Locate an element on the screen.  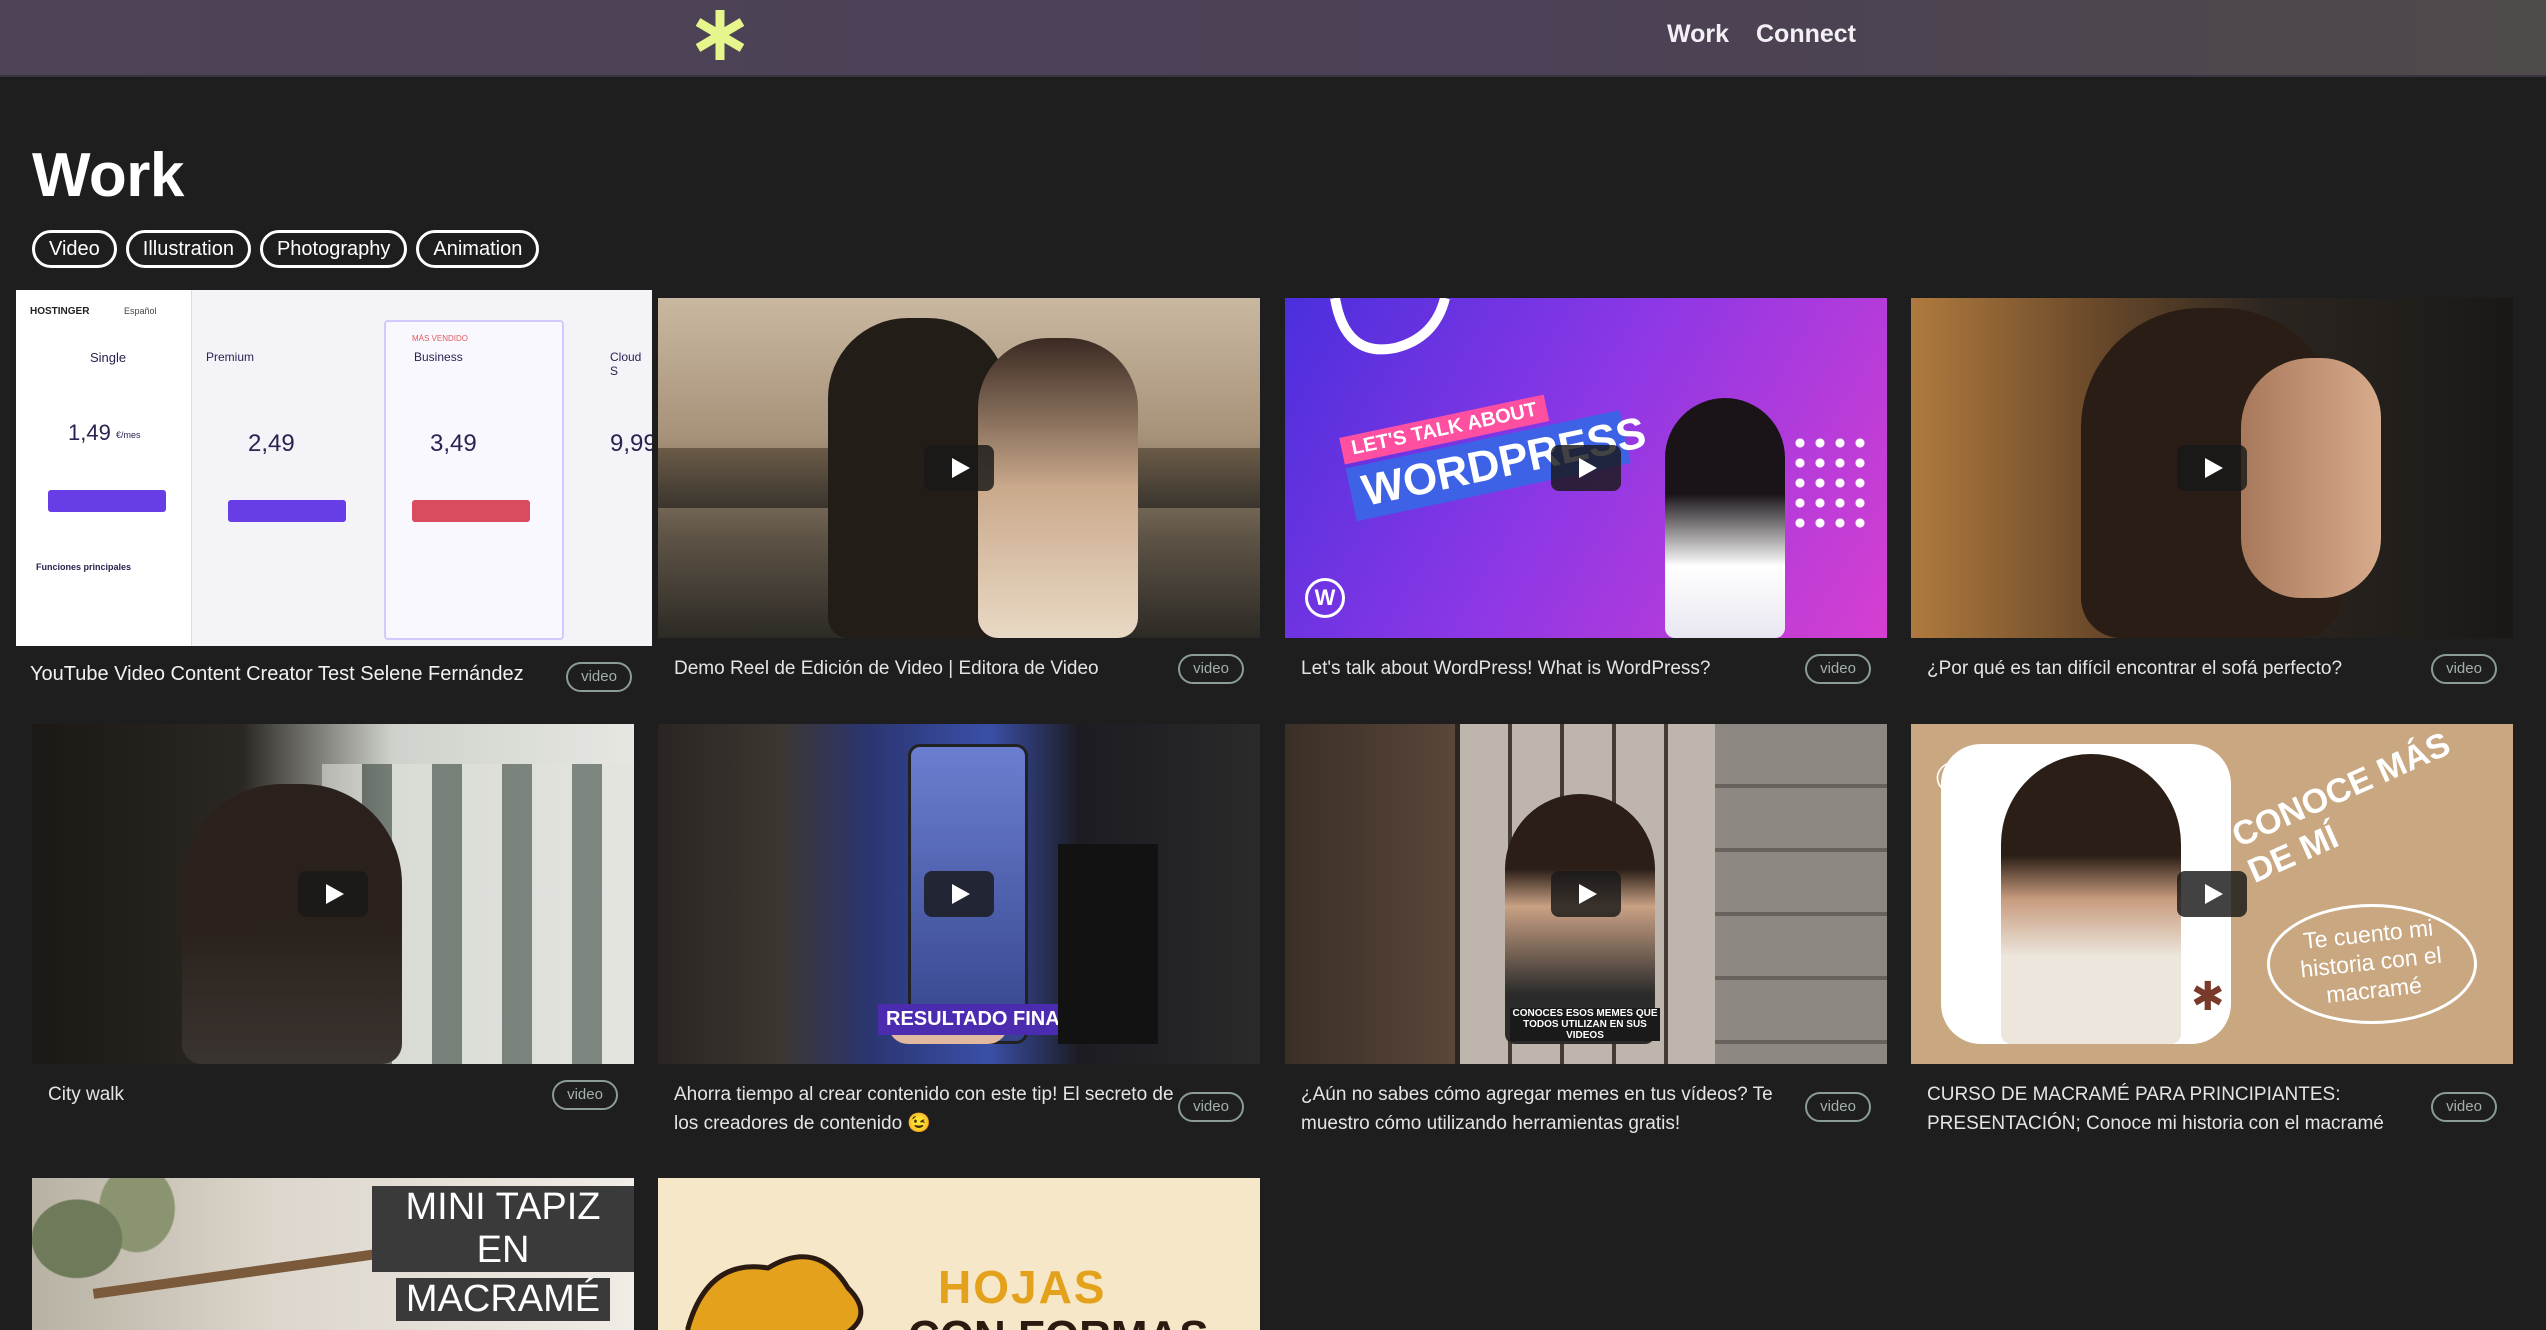
best-seller-tag: MÁS VENDIDO is located at coordinates (440, 338).